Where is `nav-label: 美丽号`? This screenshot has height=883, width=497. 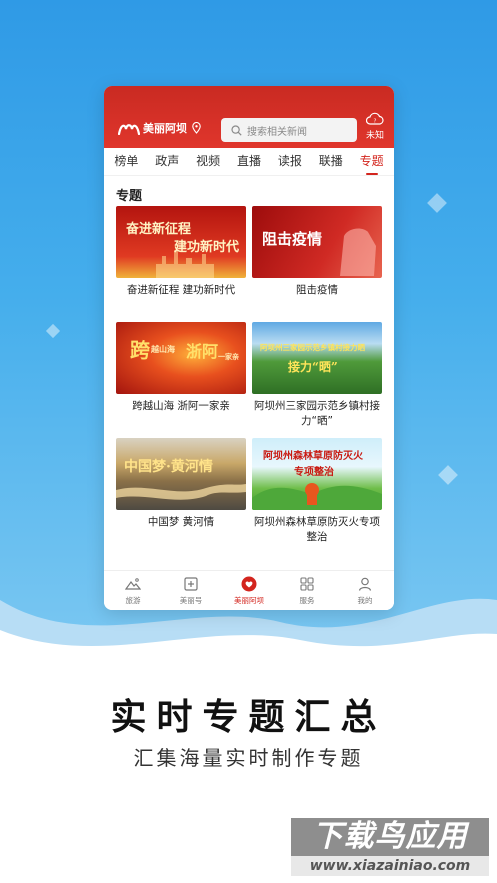
nav-label: 美丽号 is located at coordinates (191, 600).